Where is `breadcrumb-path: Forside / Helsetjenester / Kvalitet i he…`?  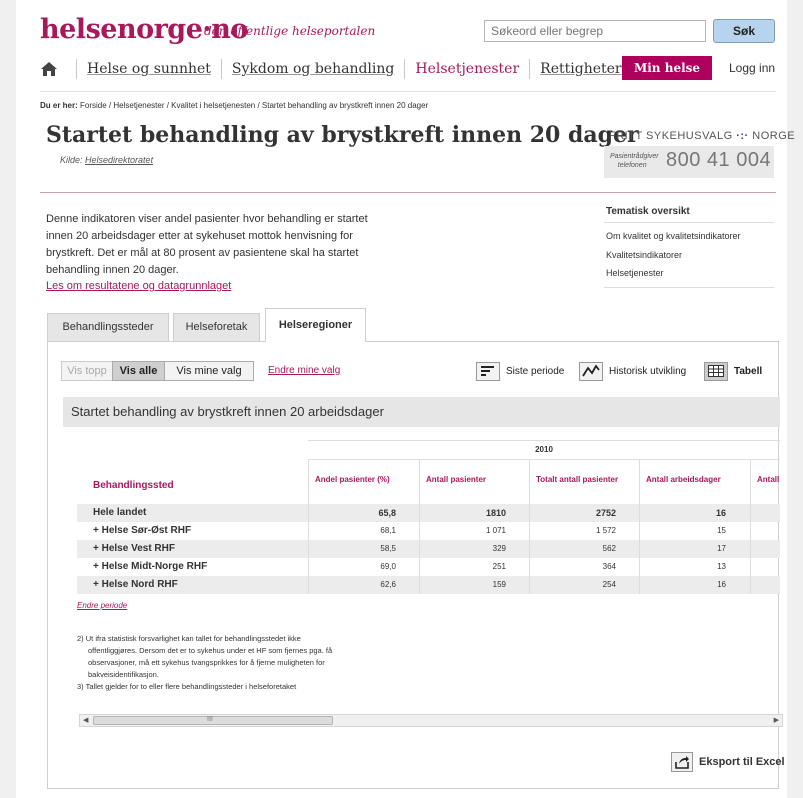 breadcrumb-path: Forside / Helsetjenester / Kvalitet i he… is located at coordinates (254, 105).